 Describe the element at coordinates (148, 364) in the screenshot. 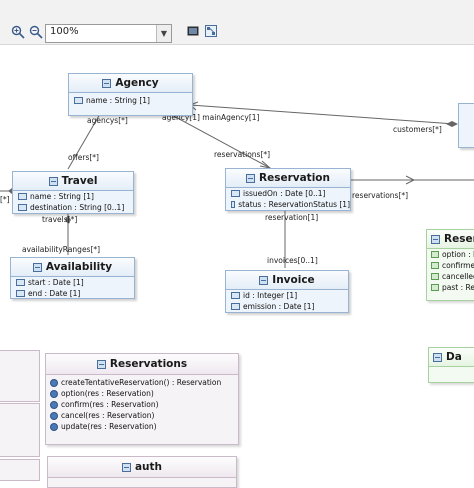

I see `interface-name: Reservations` at that location.